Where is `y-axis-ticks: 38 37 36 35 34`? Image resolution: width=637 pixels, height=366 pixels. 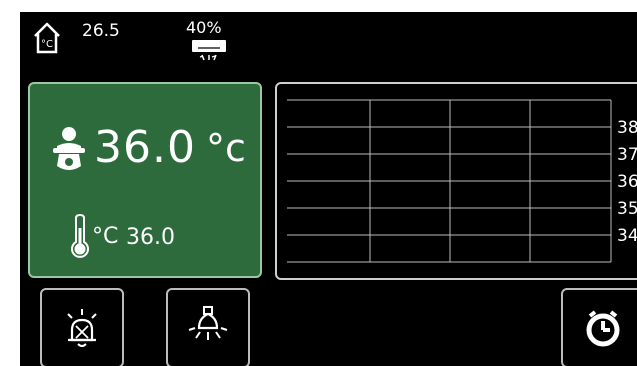 y-axis-ticks: 38 37 36 35 34 is located at coordinates (627, 182).